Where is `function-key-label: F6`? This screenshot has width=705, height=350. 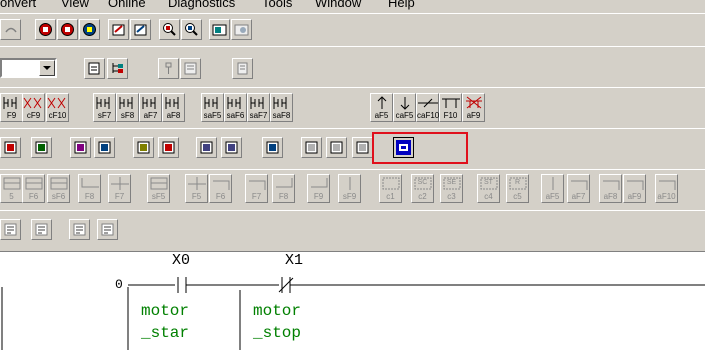
function-key-label: F6 is located at coordinates (33, 196).